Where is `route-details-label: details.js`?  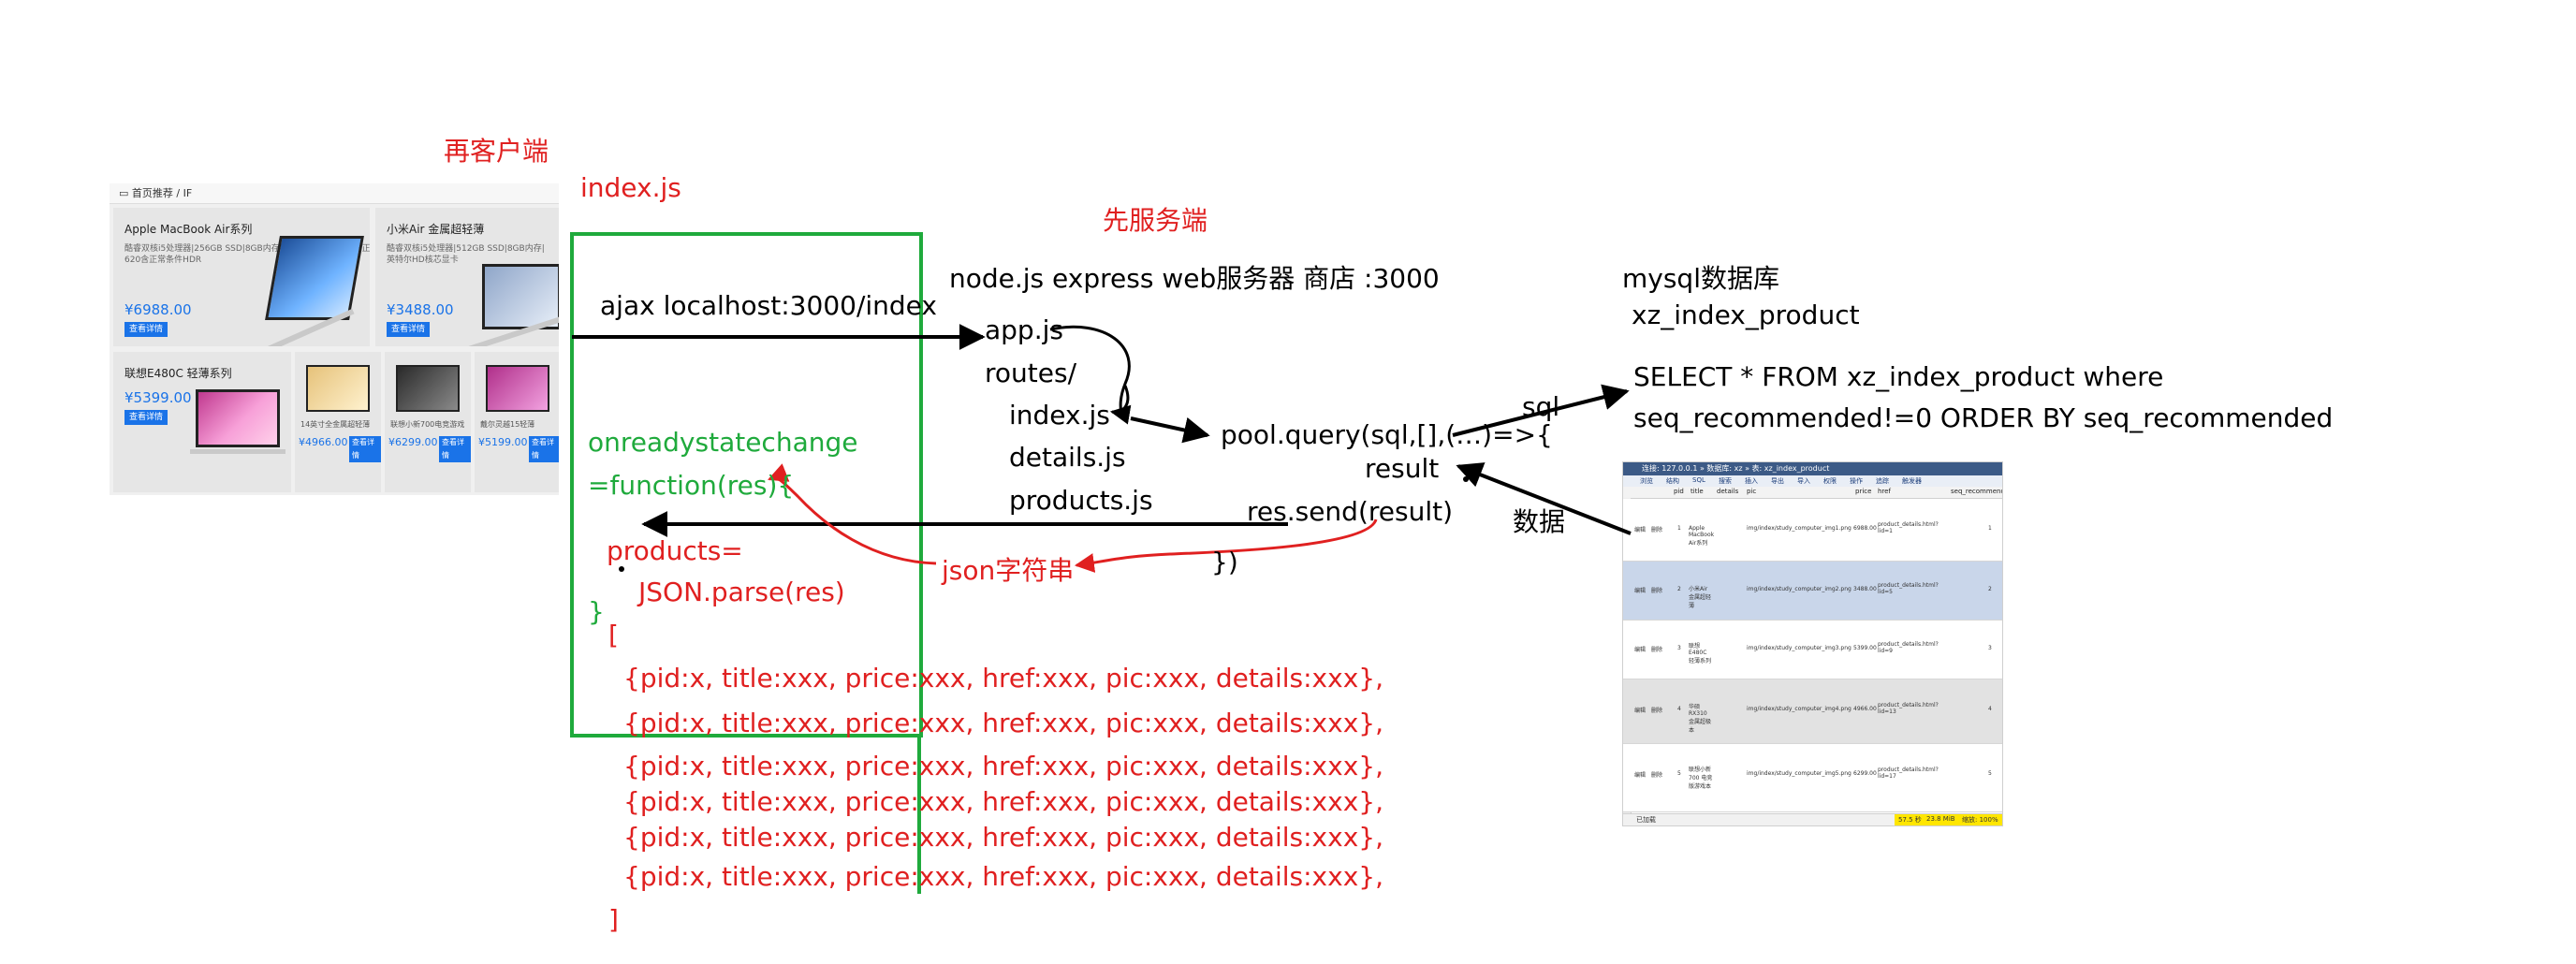
route-details-label: details.js is located at coordinates (1067, 457).